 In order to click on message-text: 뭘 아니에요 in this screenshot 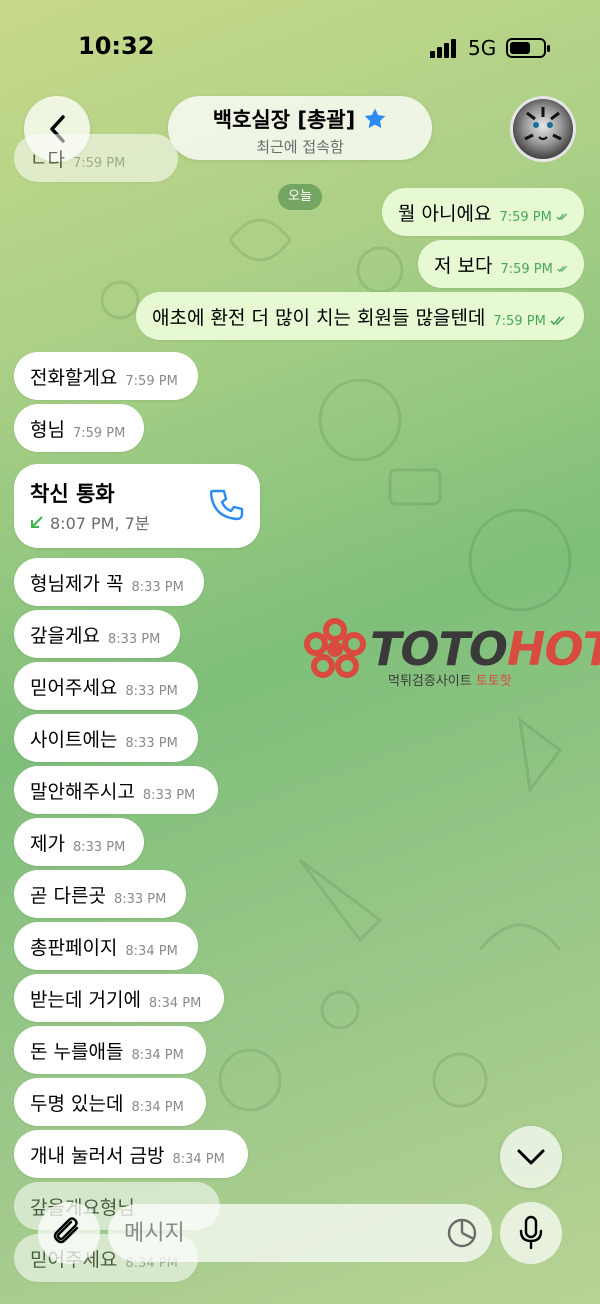, I will do `click(445, 213)`.